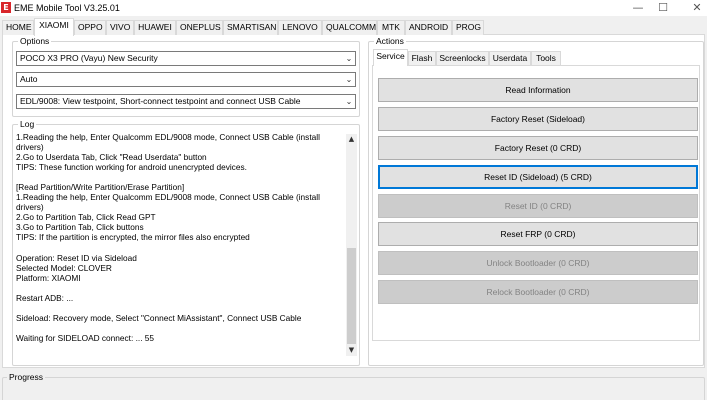  What do you see at coordinates (89, 58) in the screenshot?
I see `model-select-value: POCO X3 PRO (Vayu) New Security` at bounding box center [89, 58].